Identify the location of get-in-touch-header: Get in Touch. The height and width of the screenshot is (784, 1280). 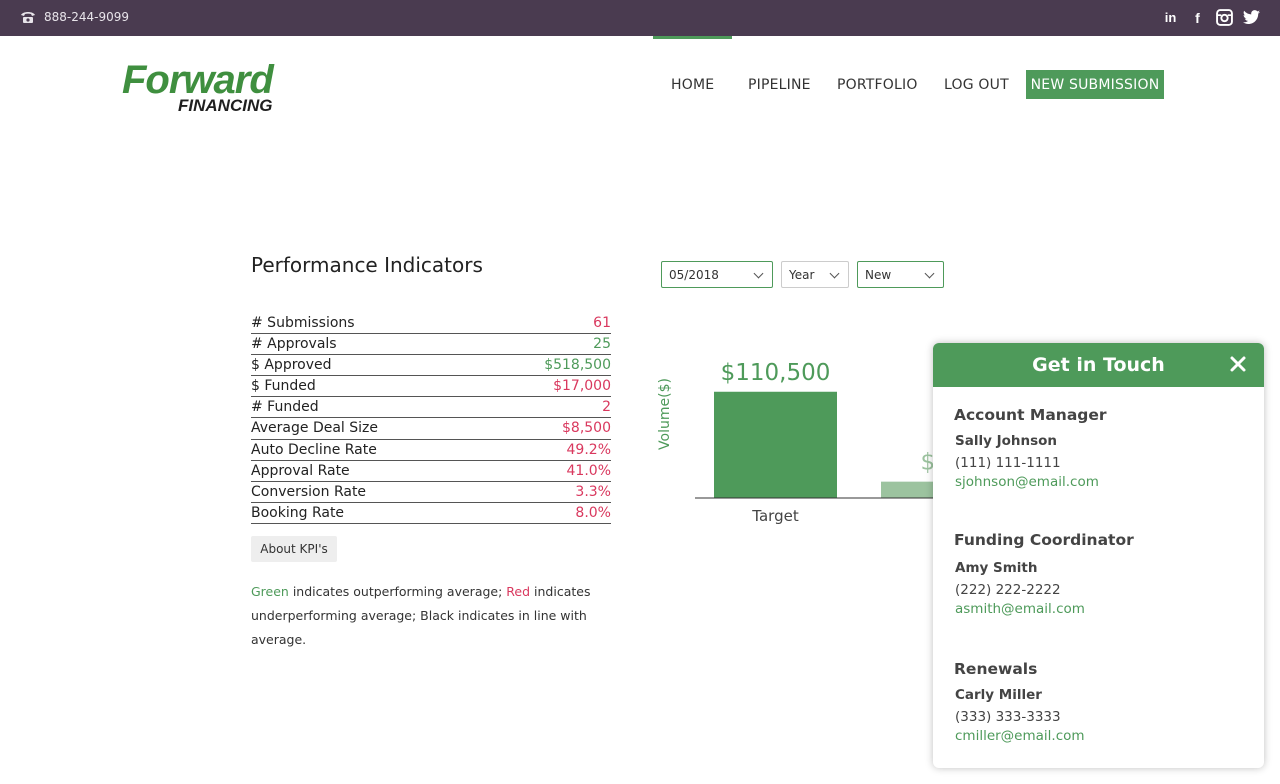
(1098, 365).